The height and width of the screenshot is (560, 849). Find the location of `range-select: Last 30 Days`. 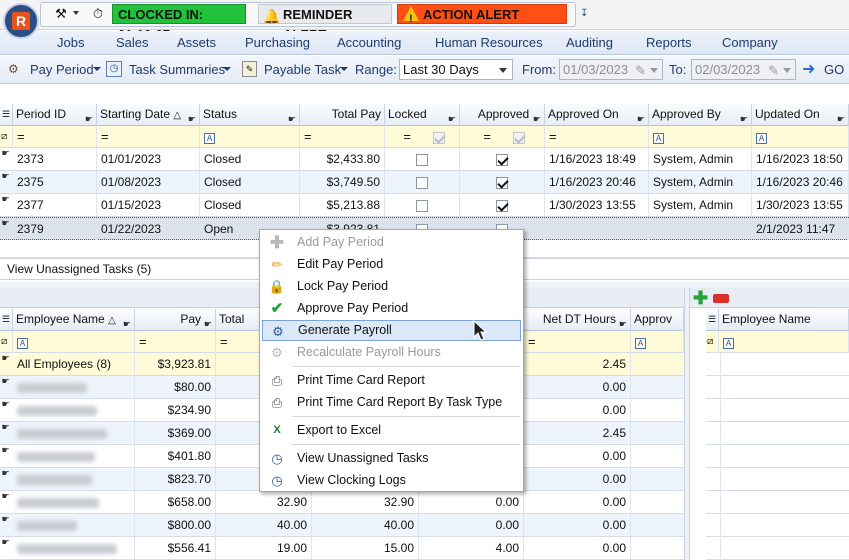

range-select: Last 30 Days is located at coordinates (456, 69).